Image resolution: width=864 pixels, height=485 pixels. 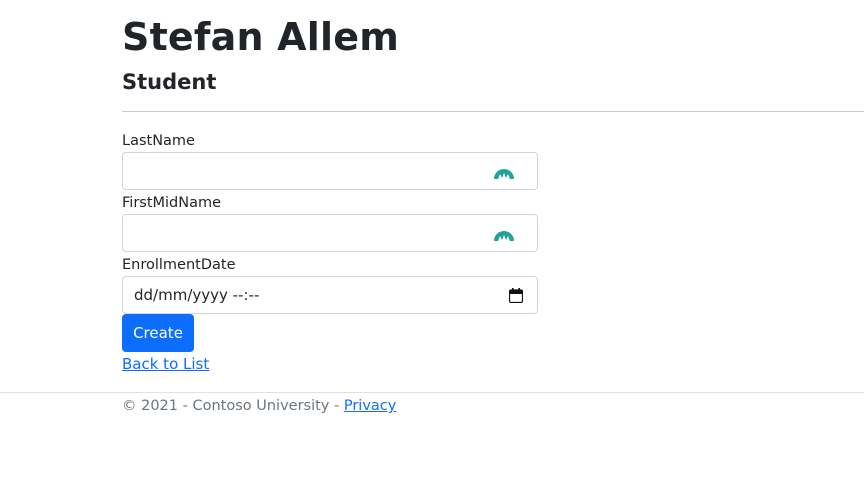 What do you see at coordinates (260, 37) in the screenshot?
I see `page-title: Stefan Allem` at bounding box center [260, 37].